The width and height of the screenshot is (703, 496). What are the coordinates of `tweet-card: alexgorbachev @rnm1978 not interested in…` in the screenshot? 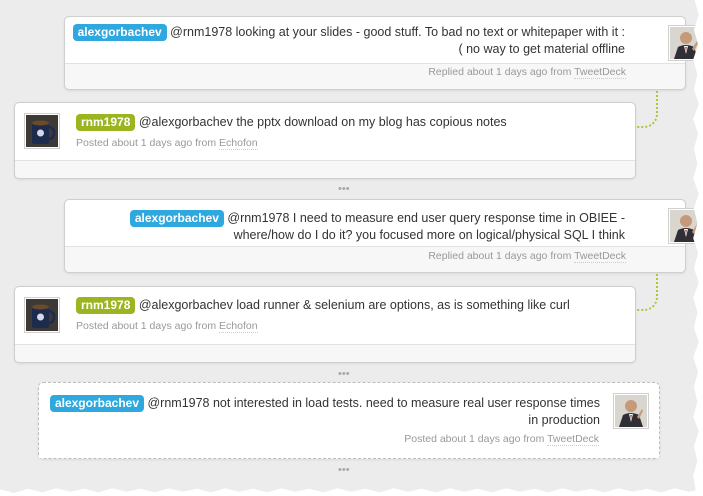 It's located at (349, 420).